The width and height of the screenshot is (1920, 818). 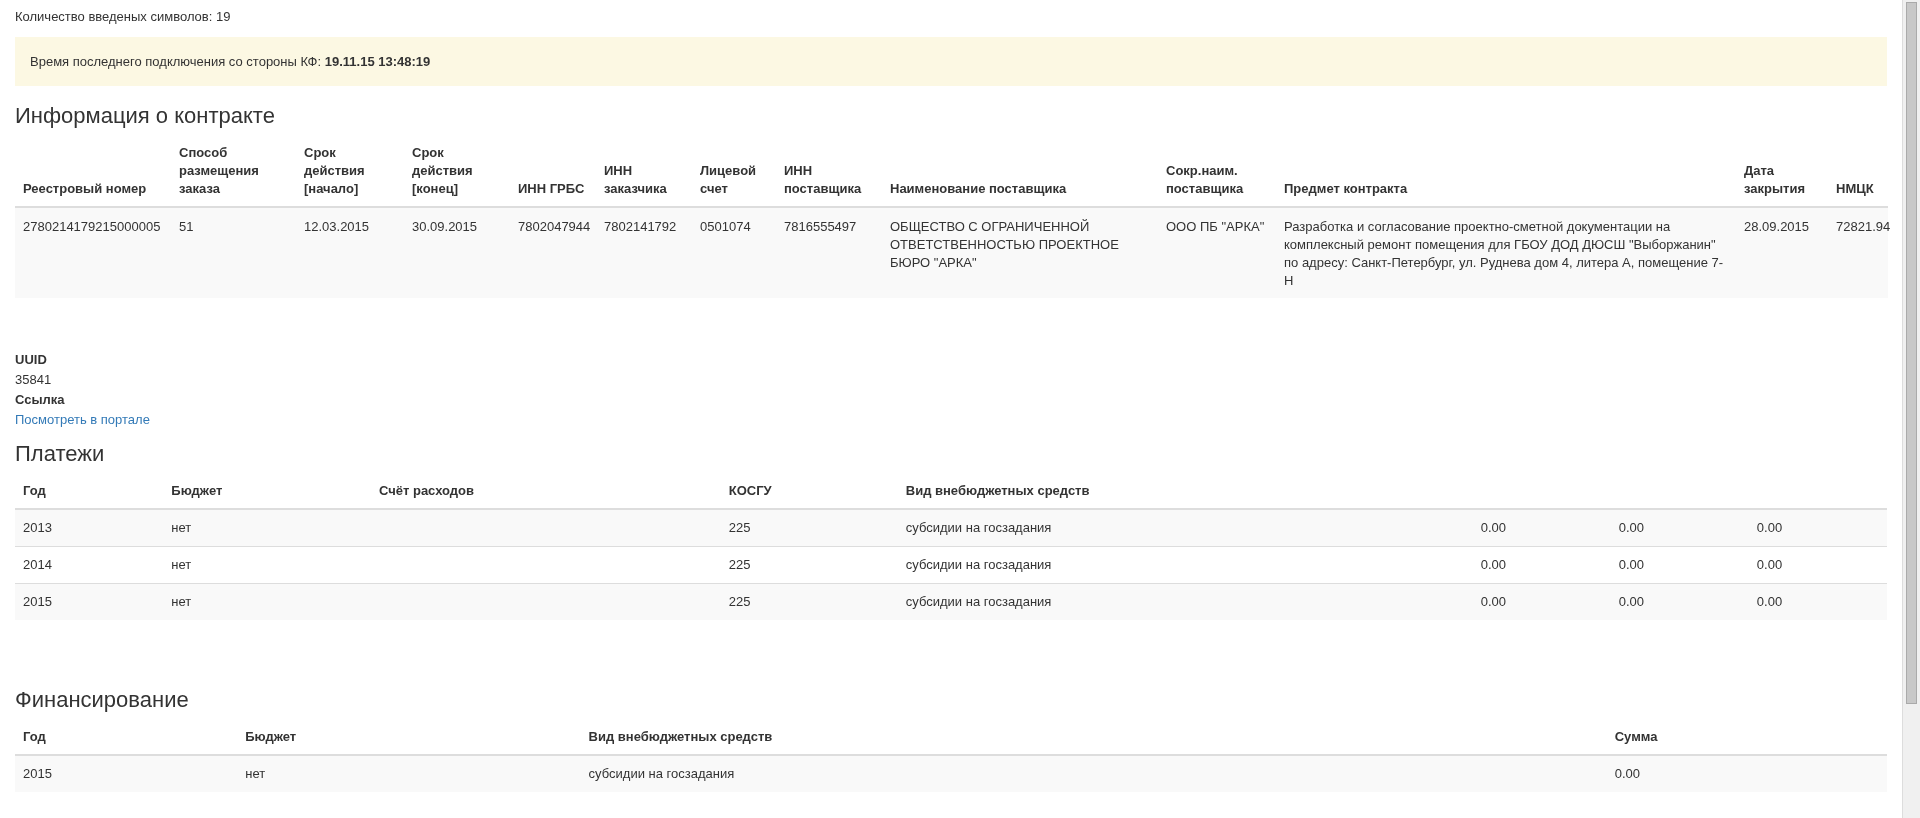 I want to click on table-cell: ОБЩЕСТВО С ОГРАНИЧЕННОЙ ОТВЕТСТВЕННОСТЬЮ ПРОЕКТНОЕ БЮРО "АРКА", so click(x=1020, y=252).